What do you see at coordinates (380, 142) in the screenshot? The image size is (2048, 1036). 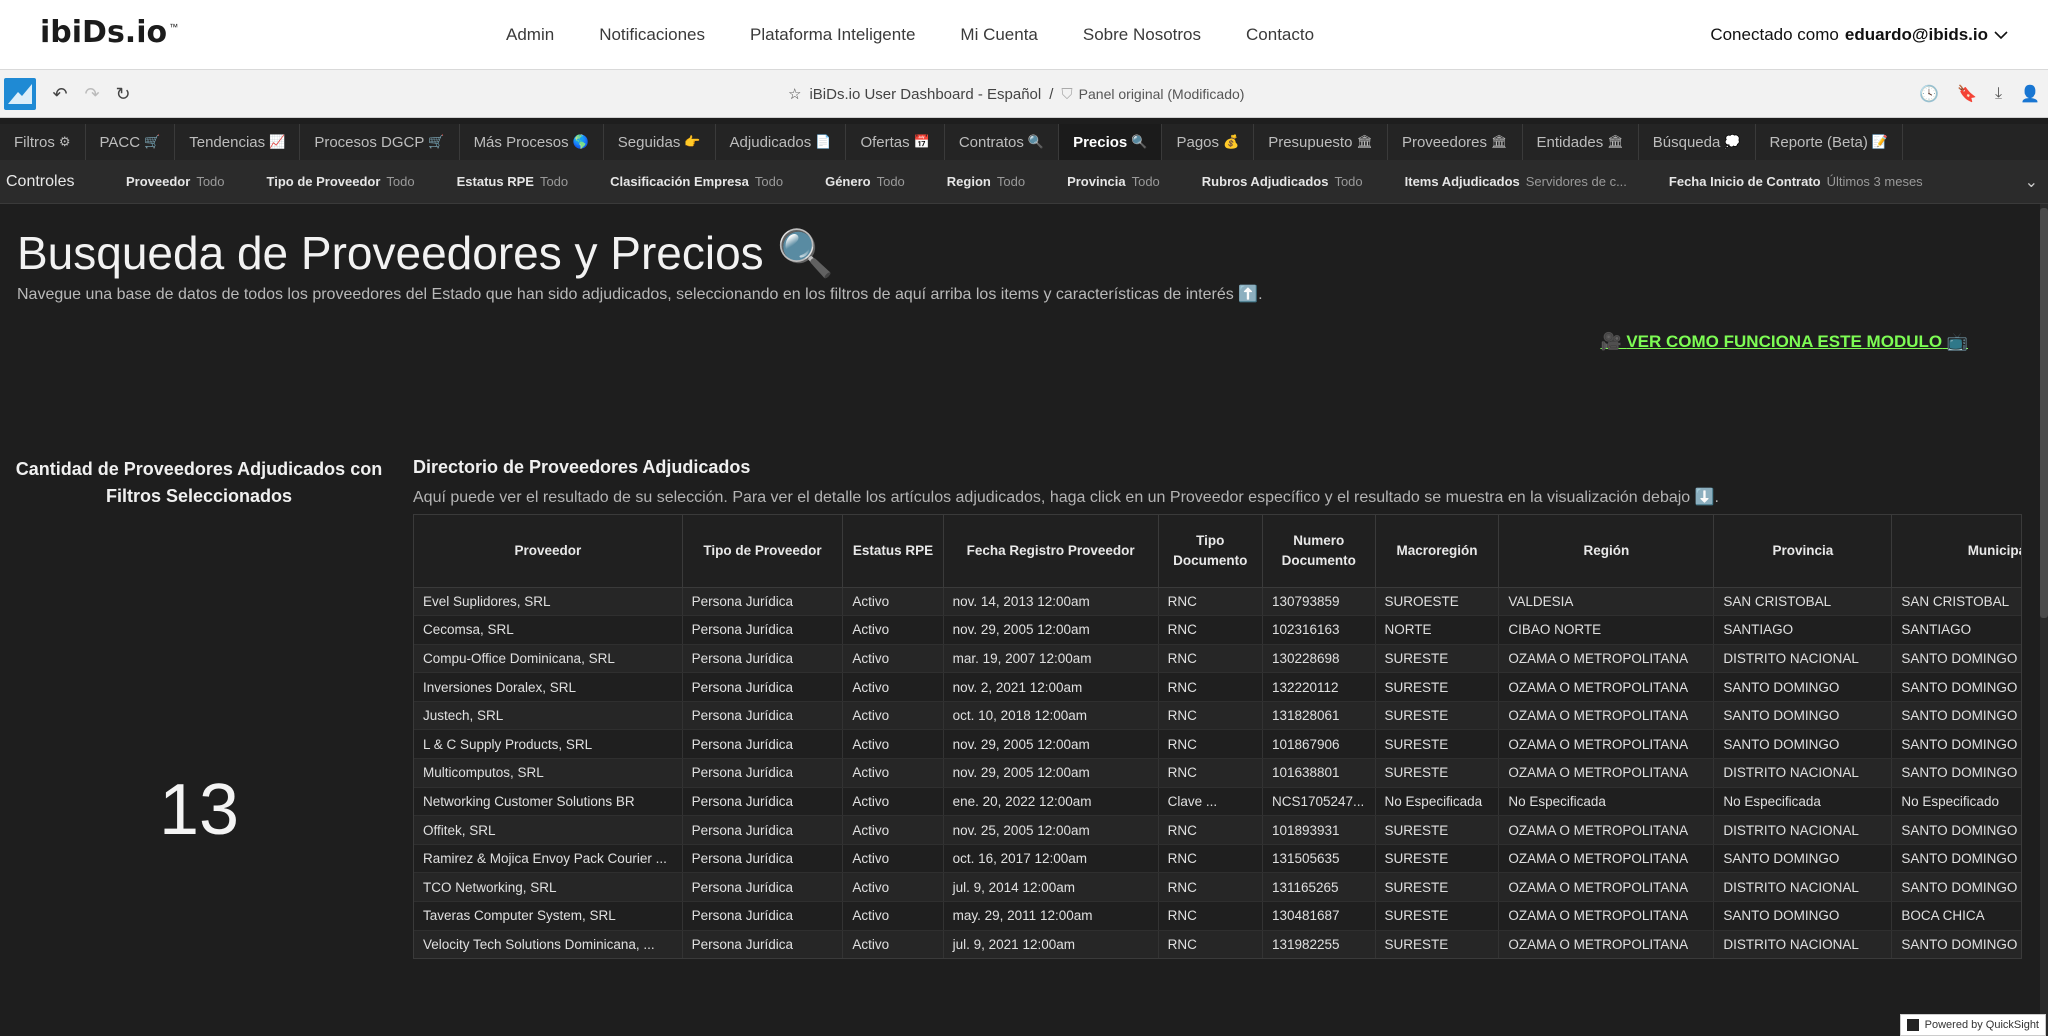 I see `tab-procesos-dgcp: Procesos DGCP 🛒` at bounding box center [380, 142].